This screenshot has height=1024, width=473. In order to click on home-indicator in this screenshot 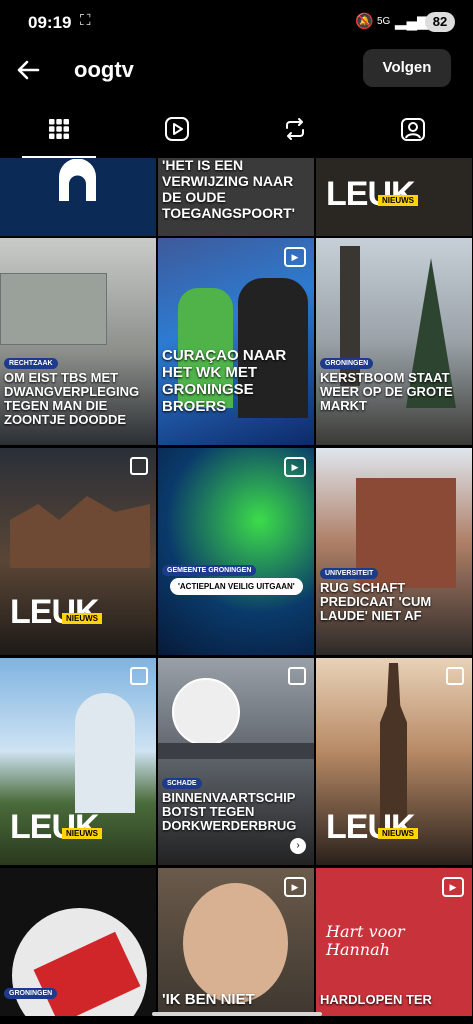, I will do `click(237, 1014)`.